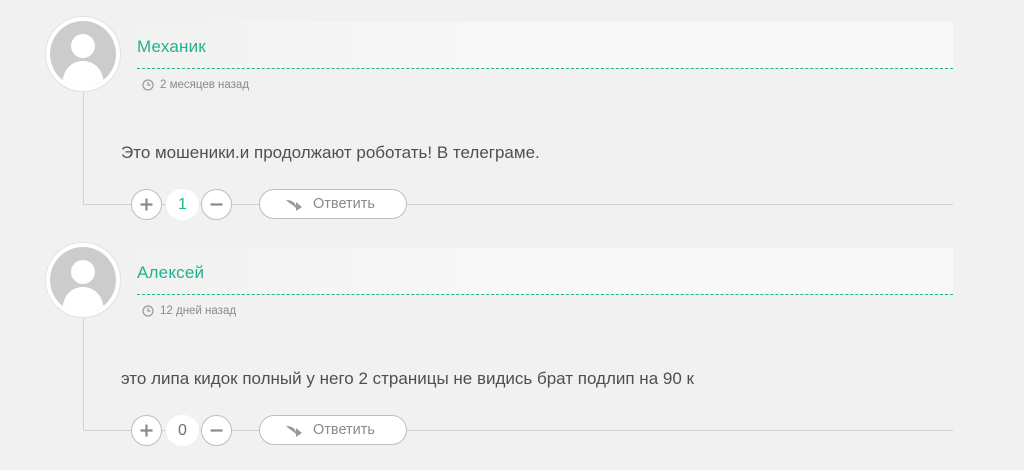 This screenshot has height=470, width=1024. What do you see at coordinates (170, 273) in the screenshot?
I see `comment-author: Алексей` at bounding box center [170, 273].